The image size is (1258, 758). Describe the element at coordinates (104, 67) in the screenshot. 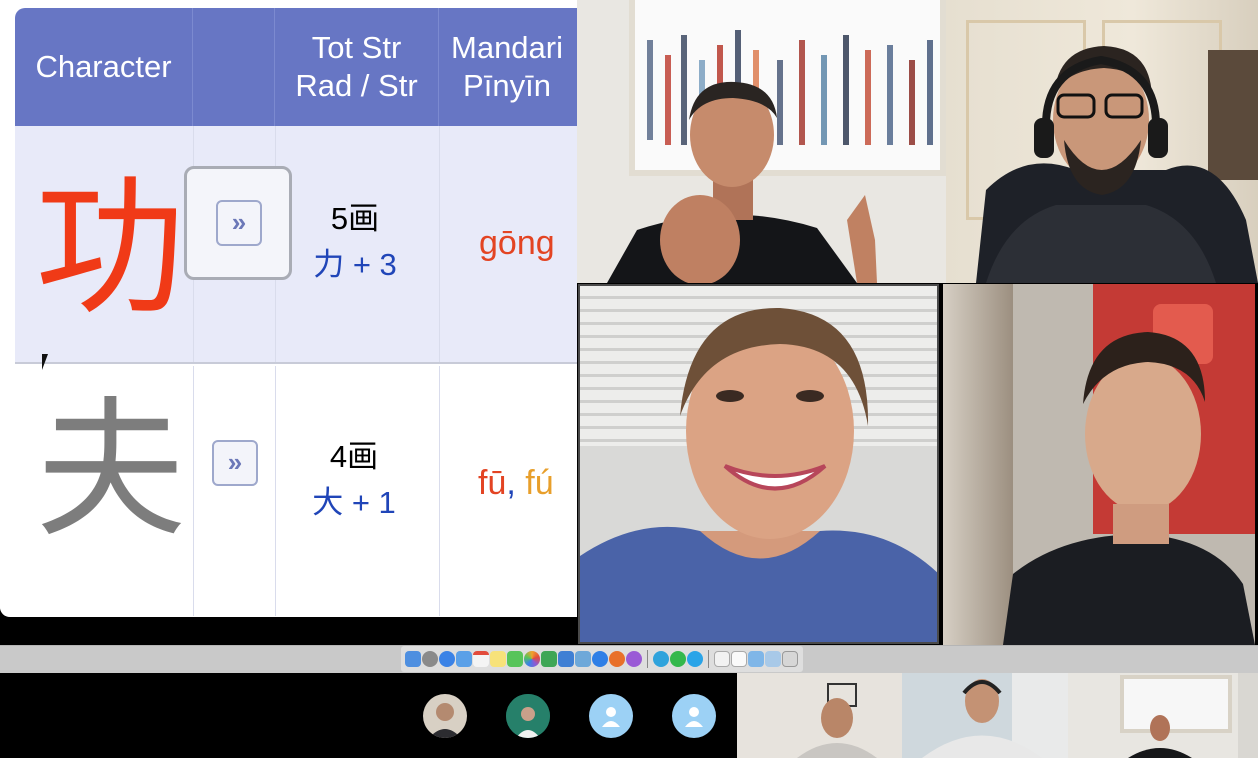

I see `header-character: Character` at that location.